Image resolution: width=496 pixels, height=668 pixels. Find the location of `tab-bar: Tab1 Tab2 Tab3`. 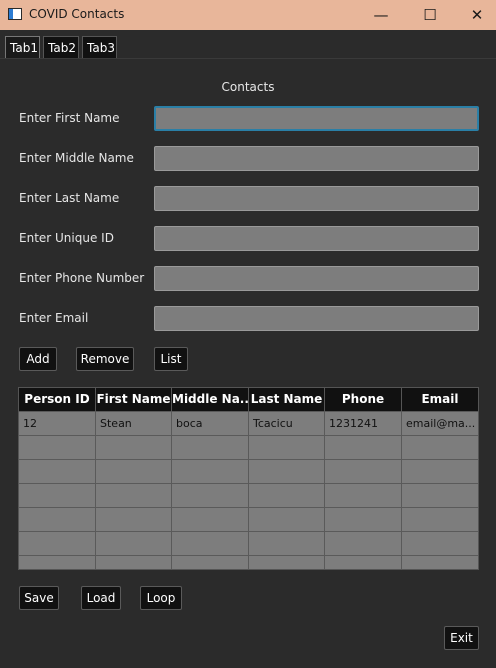

tab-bar: Tab1 Tab2 Tab3 is located at coordinates (248, 44).